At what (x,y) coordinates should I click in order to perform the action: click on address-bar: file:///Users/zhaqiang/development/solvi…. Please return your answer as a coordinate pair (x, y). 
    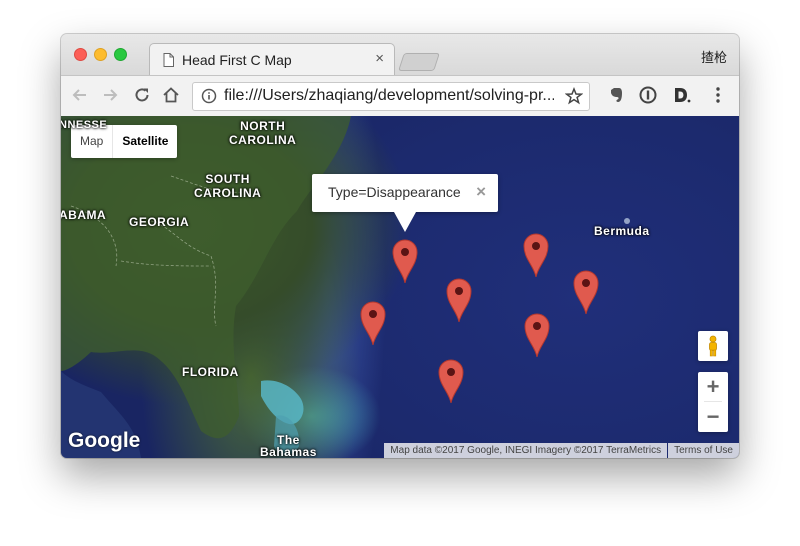
    Looking at the image, I should click on (391, 96).